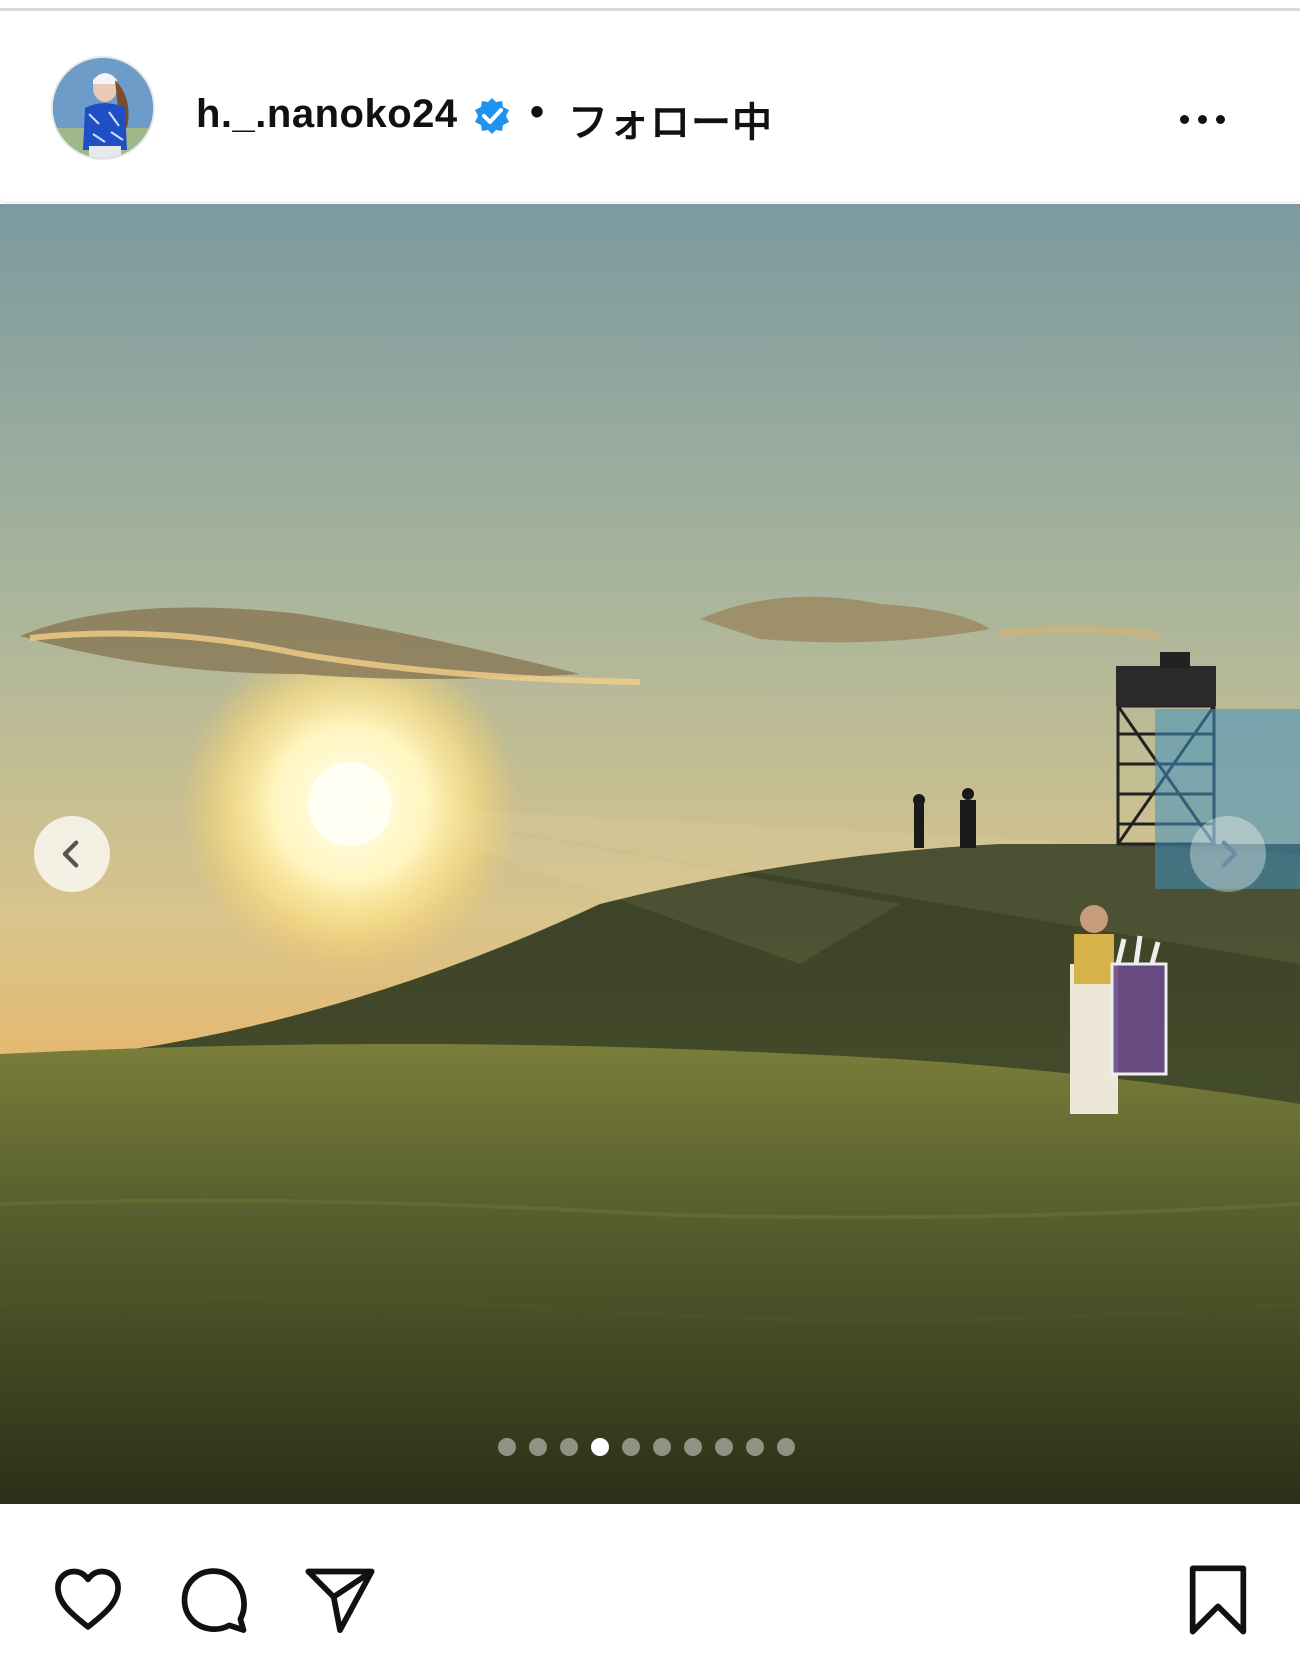 Image resolution: width=1300 pixels, height=1673 pixels. I want to click on post-header: h._.nanoko24 • フォロー中, so click(650, 107).